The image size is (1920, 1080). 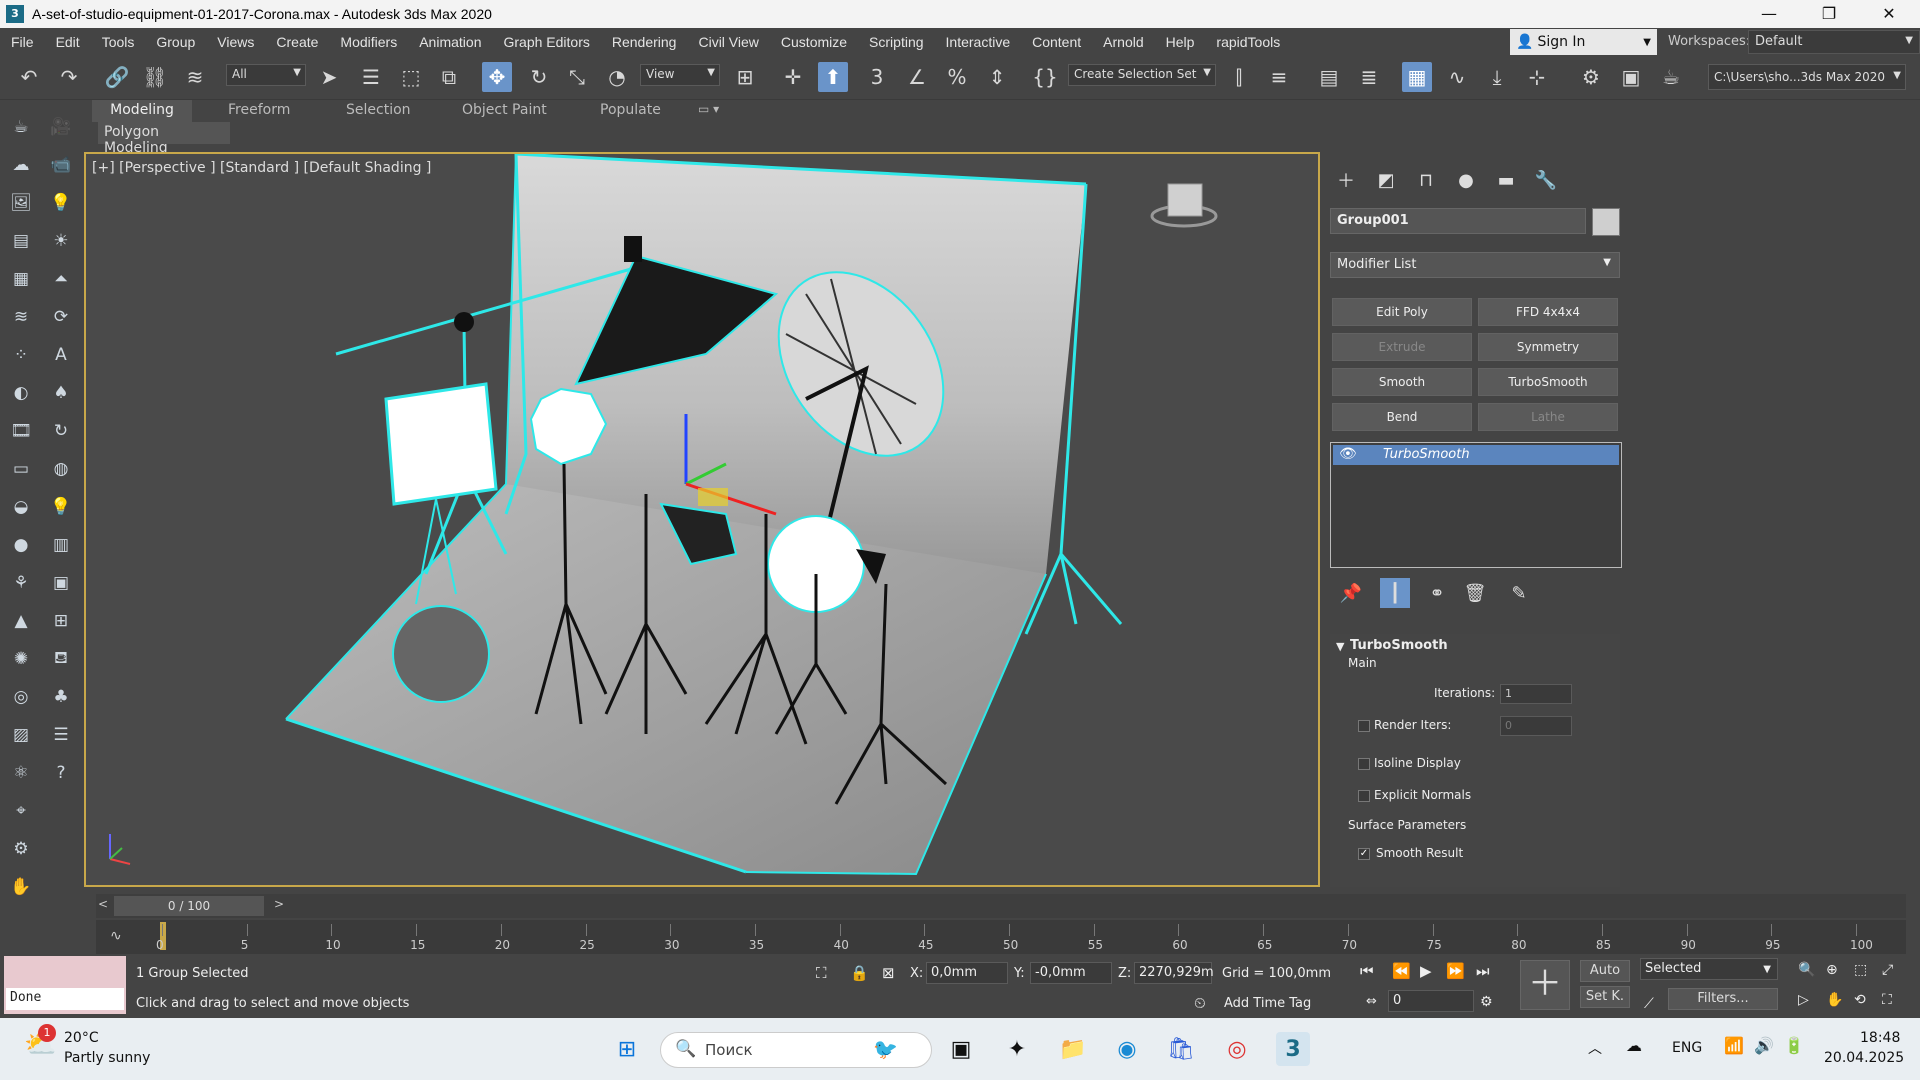 What do you see at coordinates (65, 985) in the screenshot?
I see `maxscript-listener: Done` at bounding box center [65, 985].